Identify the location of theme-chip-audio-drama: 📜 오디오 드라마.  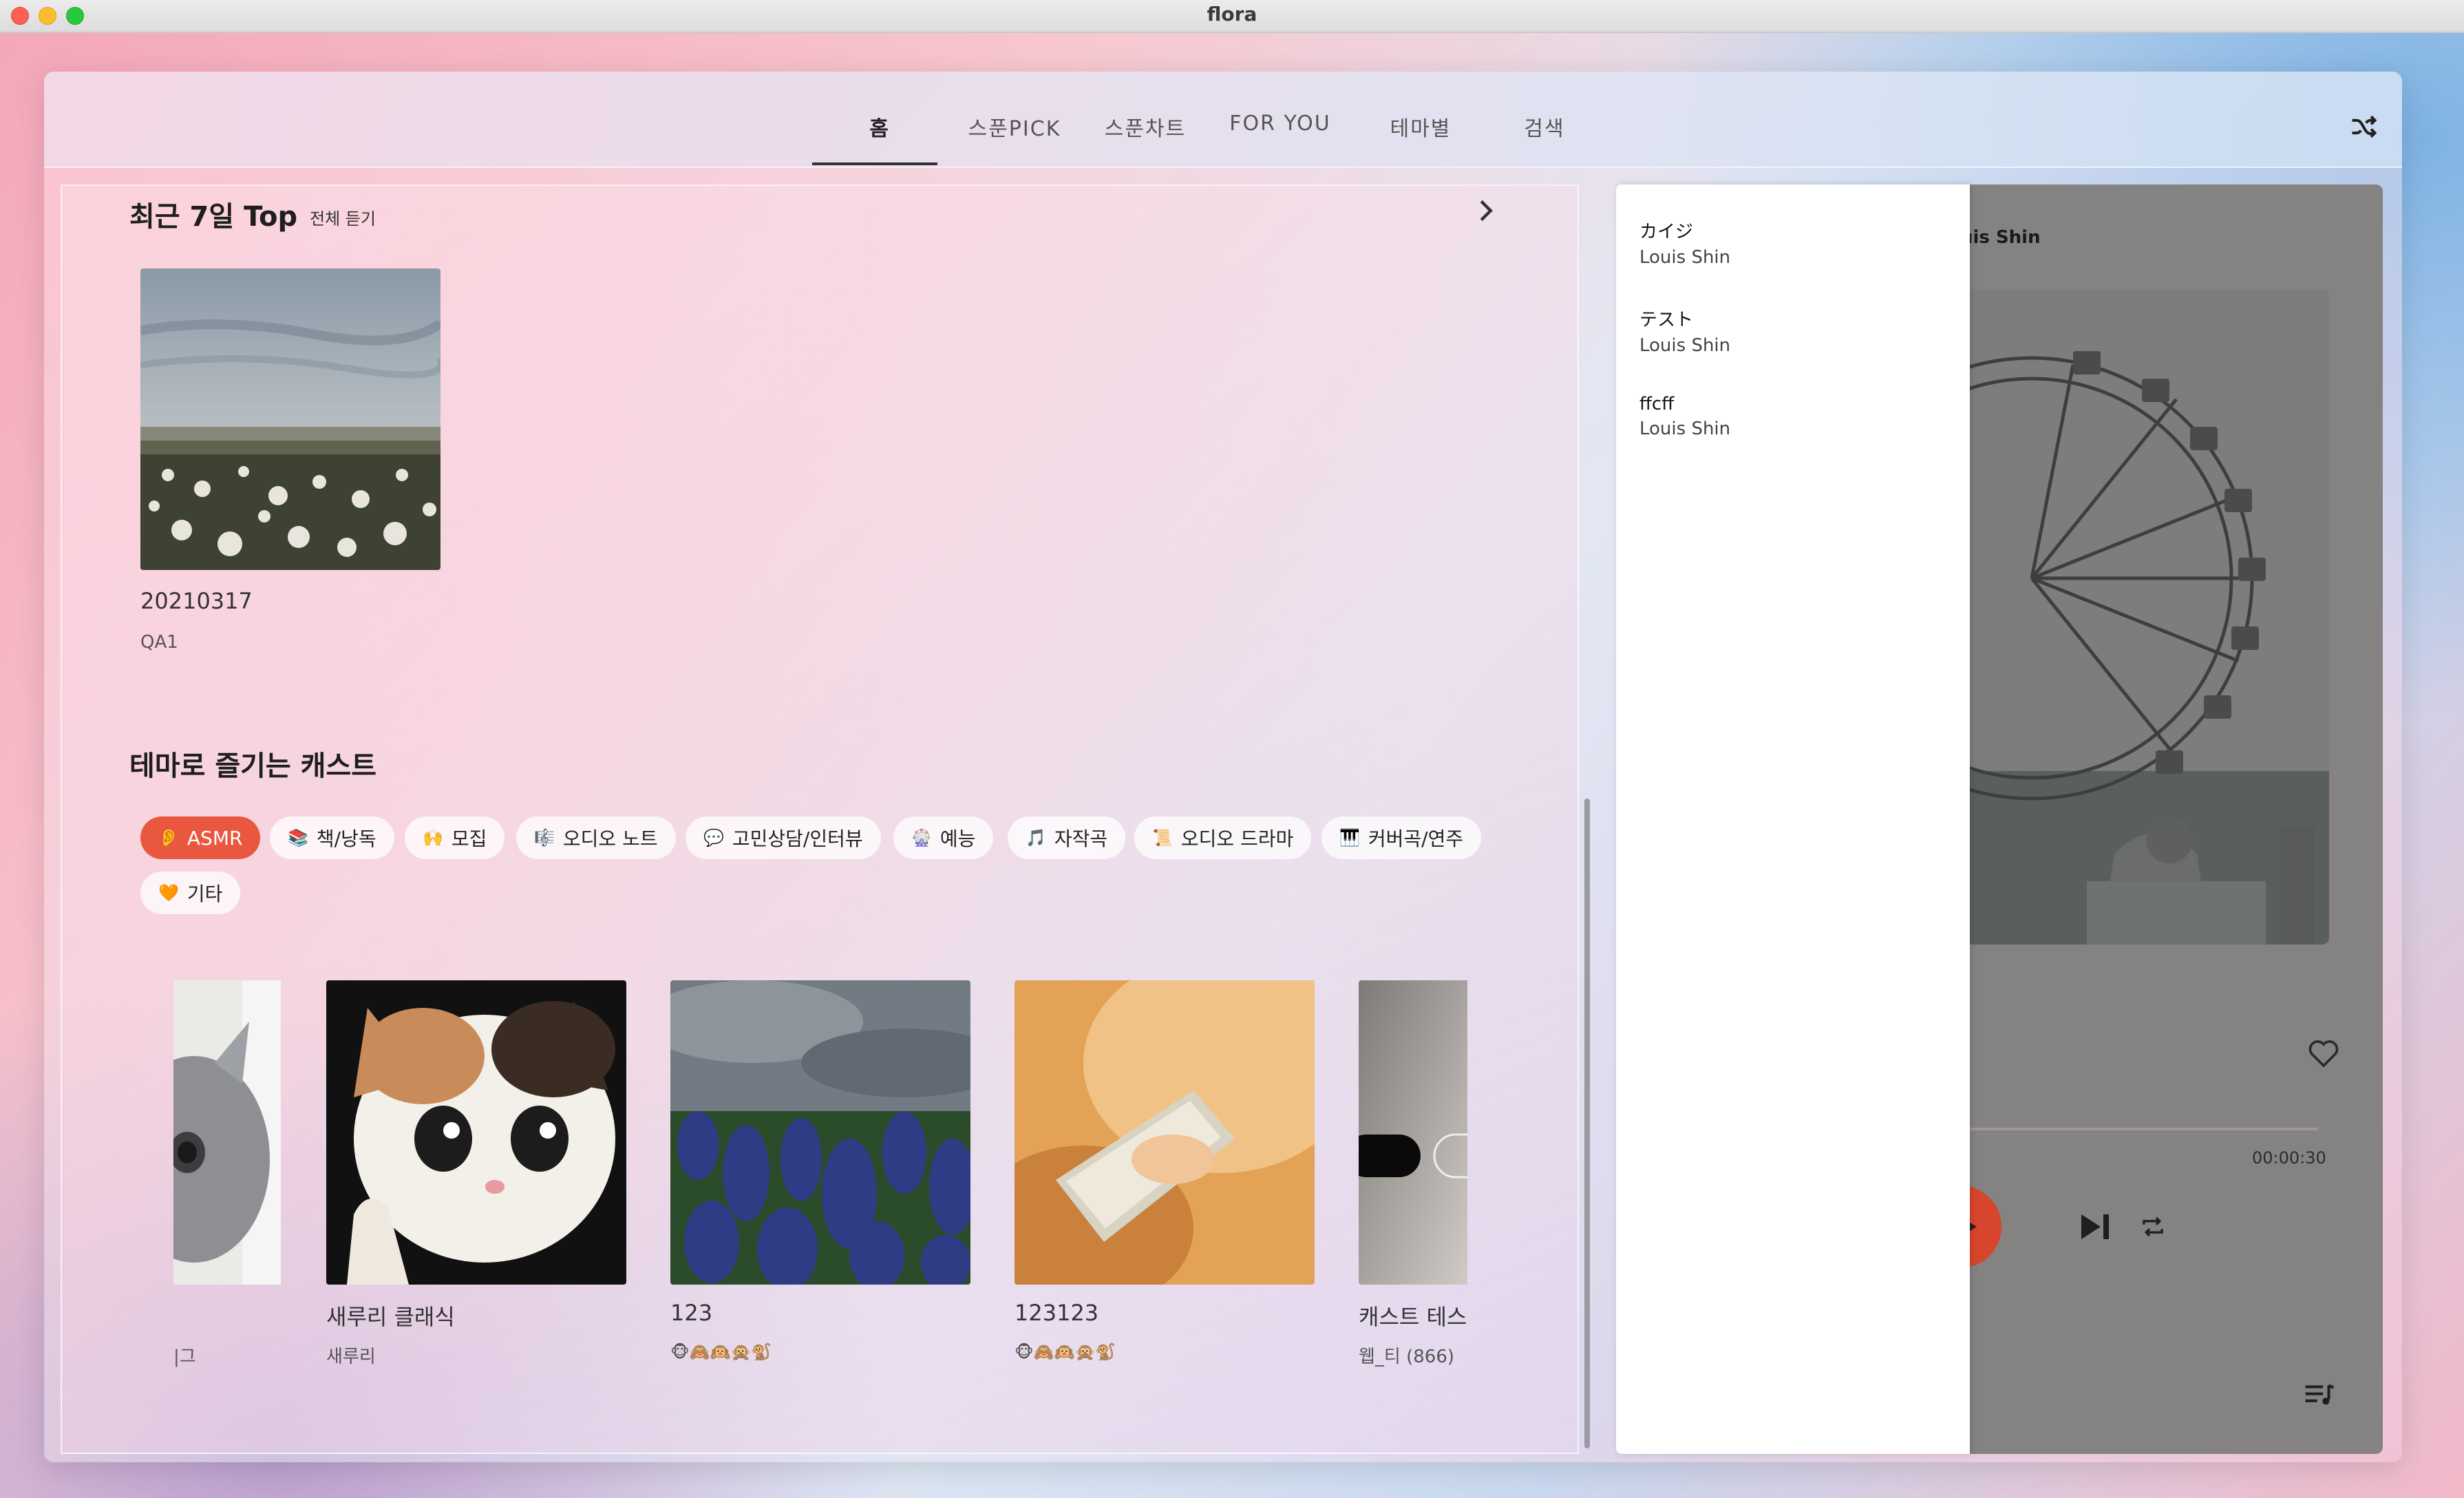
(1223, 838).